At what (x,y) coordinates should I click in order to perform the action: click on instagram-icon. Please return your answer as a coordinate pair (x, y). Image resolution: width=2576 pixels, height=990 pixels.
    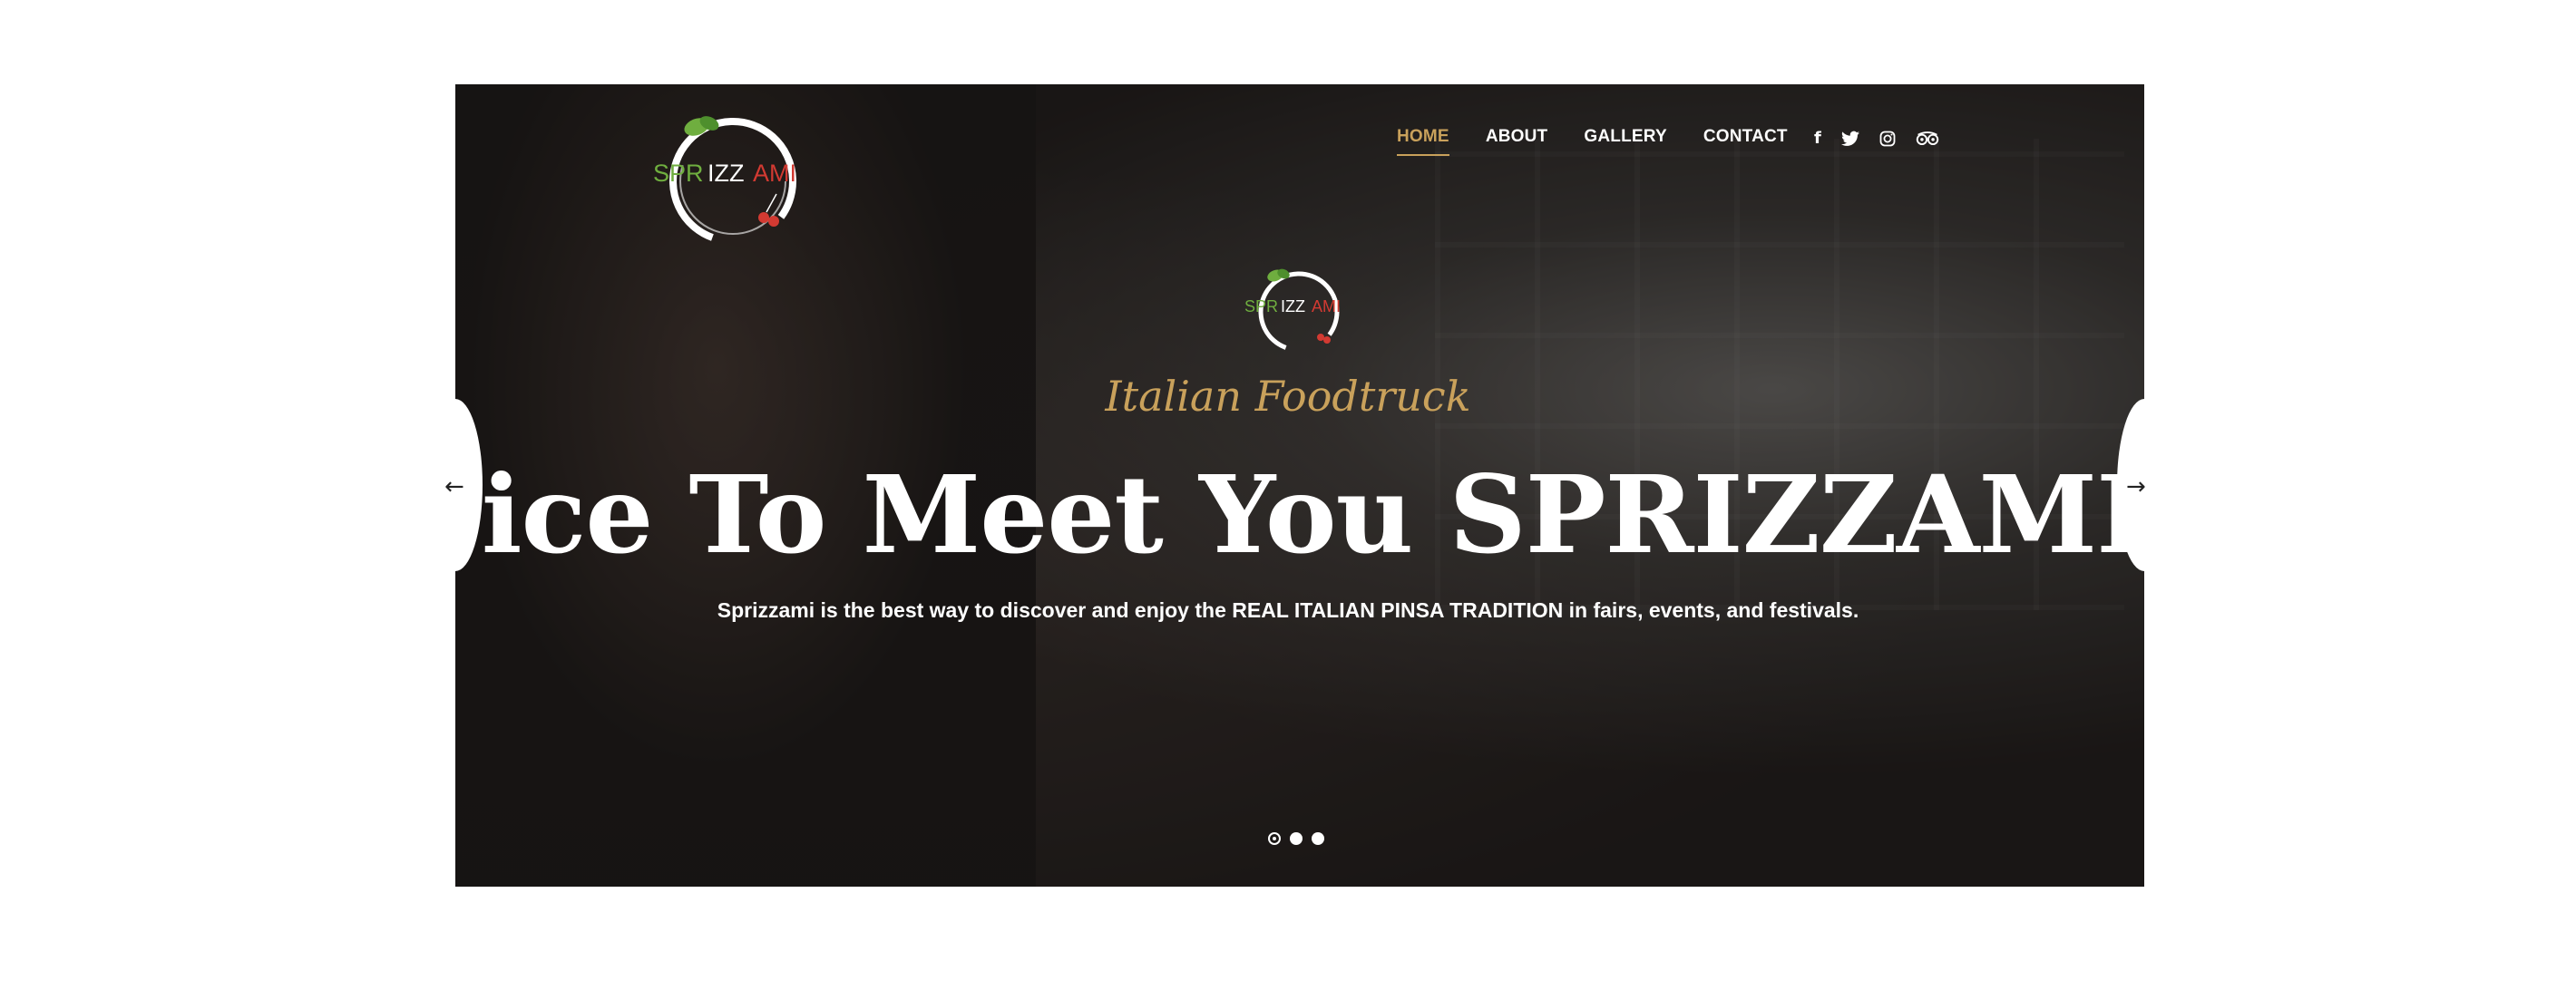
    Looking at the image, I should click on (1887, 139).